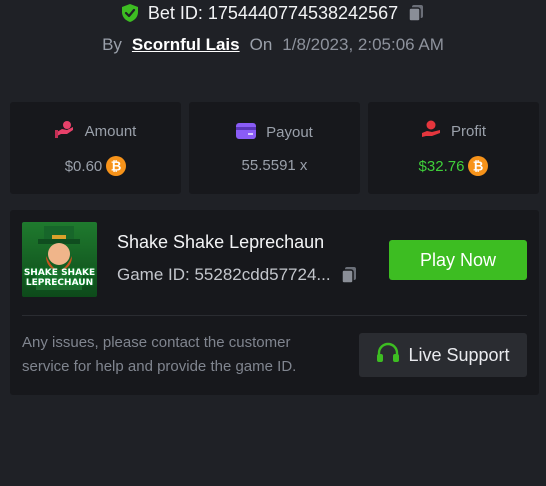 The height and width of the screenshot is (486, 546). I want to click on thumb-title-line1: SHAKE SHAKE, so click(59, 273).